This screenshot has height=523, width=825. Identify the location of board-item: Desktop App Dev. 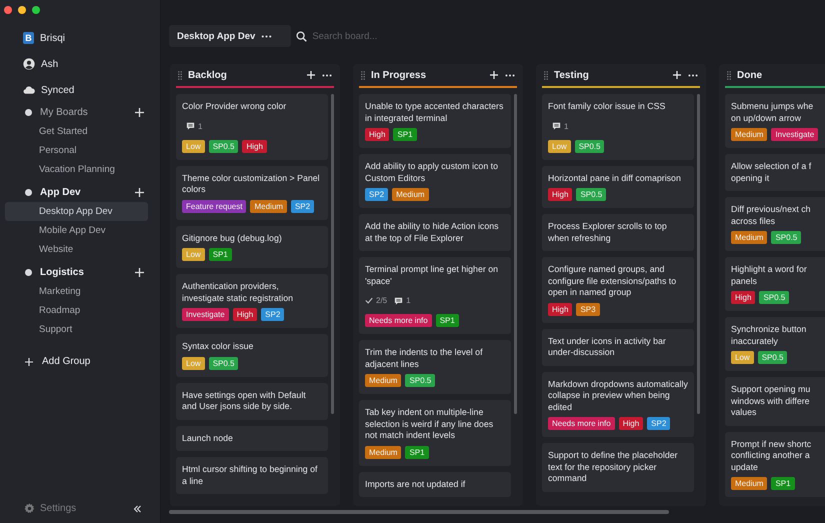
(76, 211).